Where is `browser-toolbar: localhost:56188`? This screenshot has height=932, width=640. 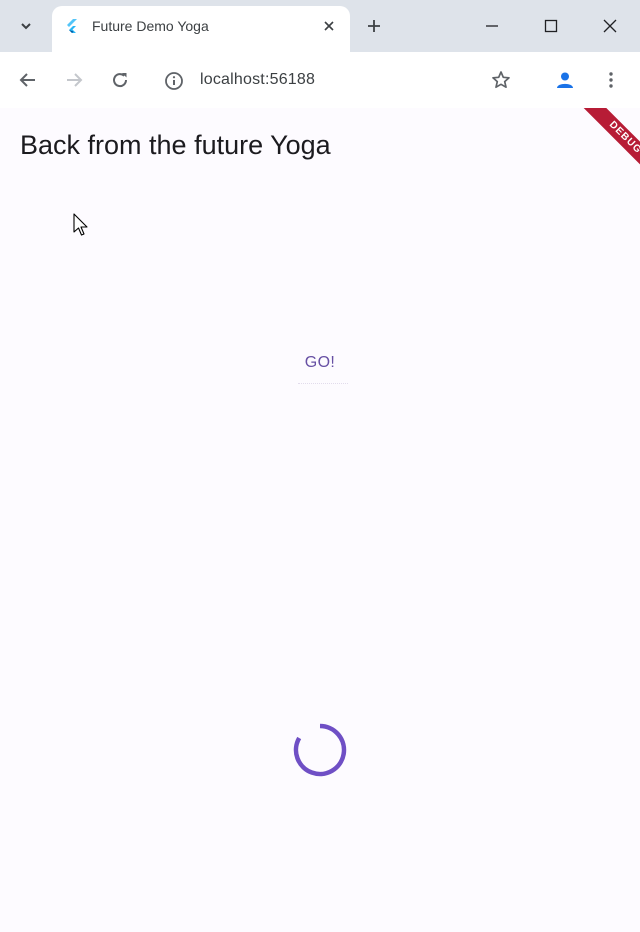
browser-toolbar: localhost:56188 is located at coordinates (320, 80).